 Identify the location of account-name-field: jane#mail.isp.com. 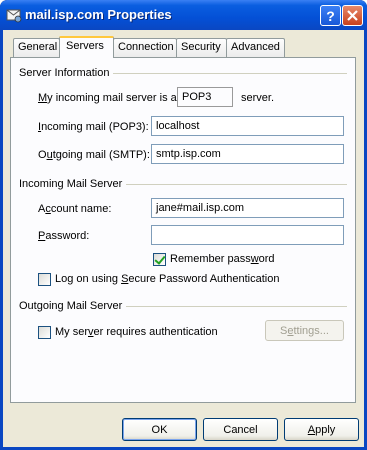
(247, 208).